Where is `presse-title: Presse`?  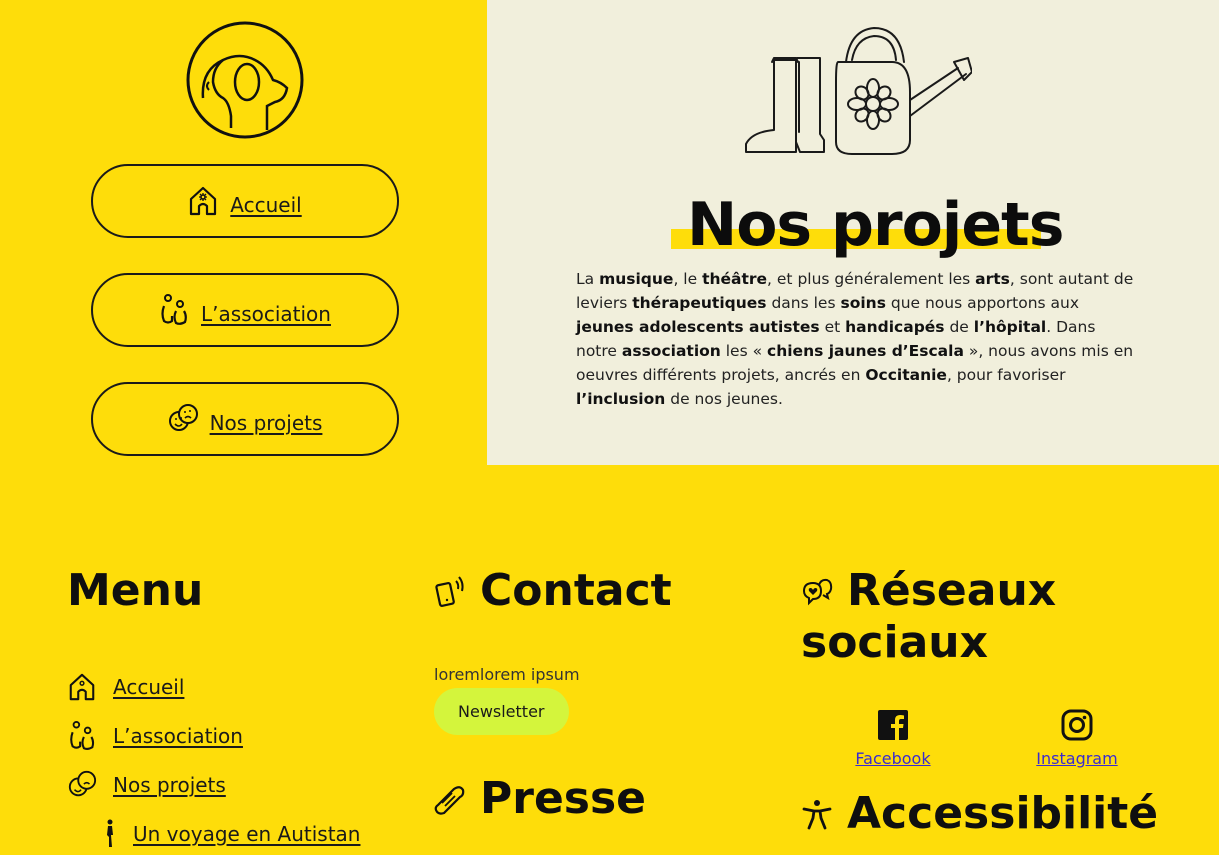
presse-title: Presse is located at coordinates (563, 798).